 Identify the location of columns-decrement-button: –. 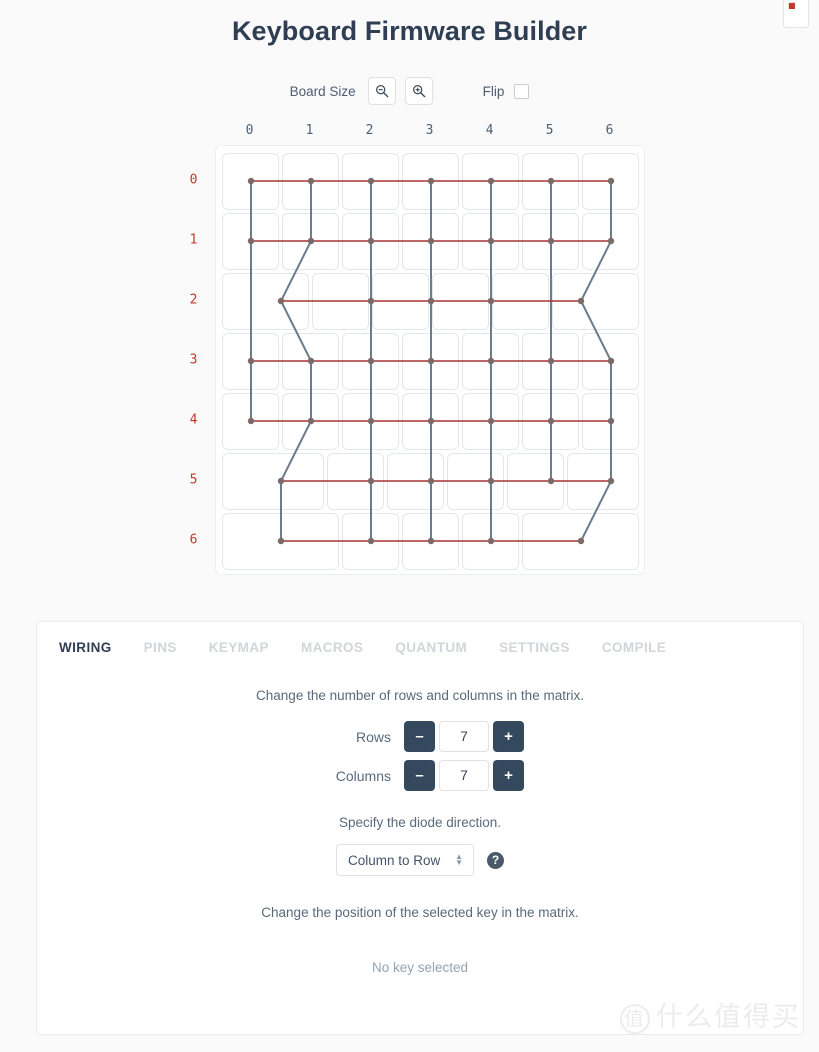
(419, 775).